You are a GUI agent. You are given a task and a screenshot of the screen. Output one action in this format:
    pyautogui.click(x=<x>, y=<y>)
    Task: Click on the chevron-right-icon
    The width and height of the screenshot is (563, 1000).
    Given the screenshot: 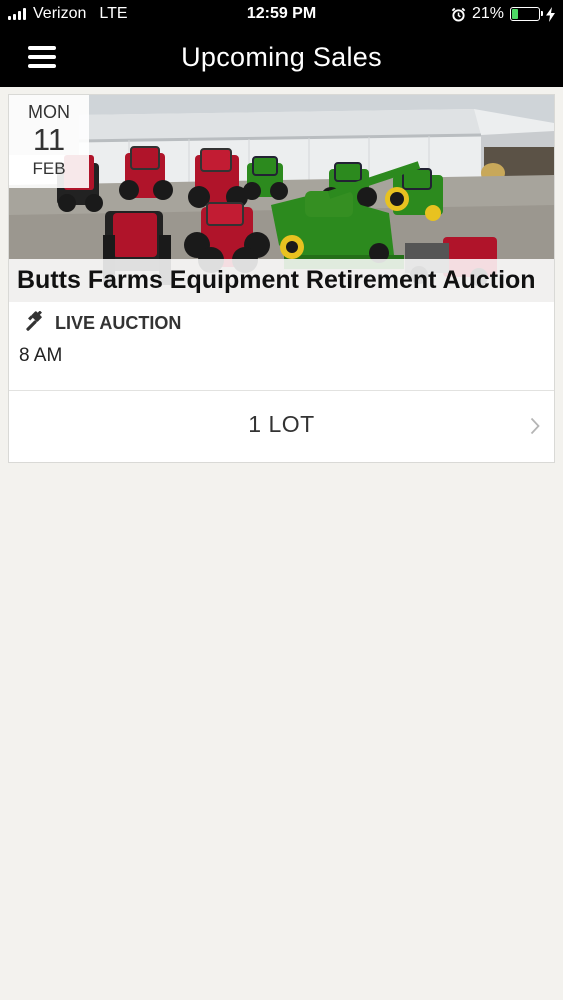 What is the action you would take?
    pyautogui.click(x=535, y=426)
    